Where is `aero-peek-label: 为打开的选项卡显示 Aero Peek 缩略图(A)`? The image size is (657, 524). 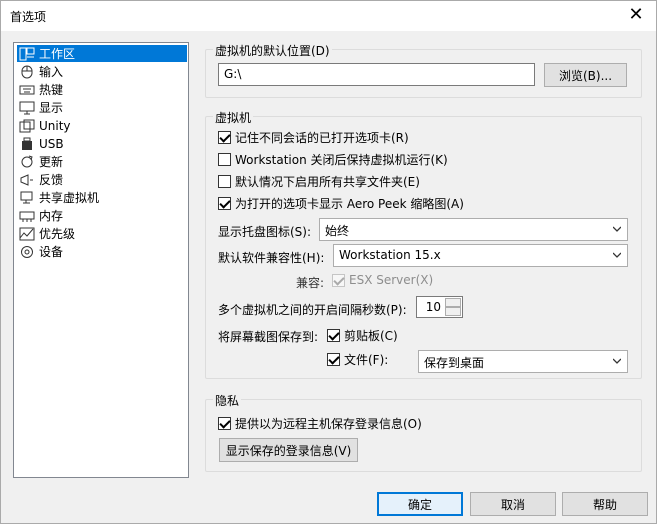
aero-peek-label: 为打开的选项卡显示 Aero Peek 缩略图(A) is located at coordinates (349, 204).